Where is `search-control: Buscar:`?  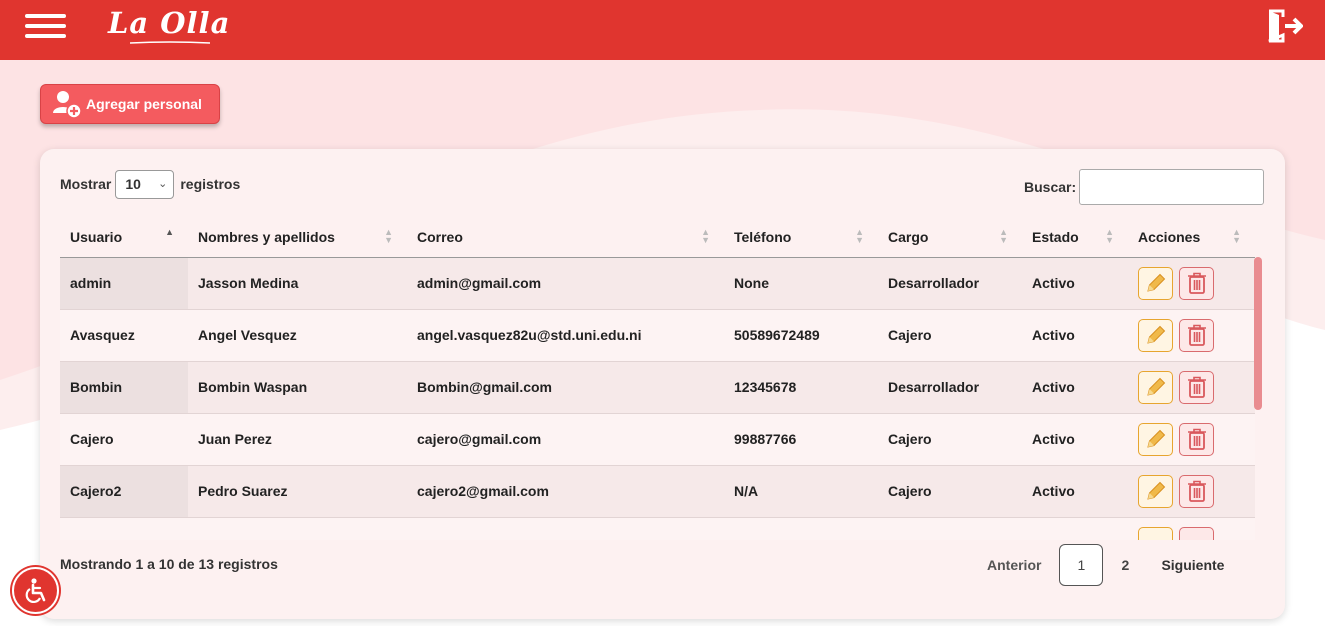 search-control: Buscar: is located at coordinates (1144, 187).